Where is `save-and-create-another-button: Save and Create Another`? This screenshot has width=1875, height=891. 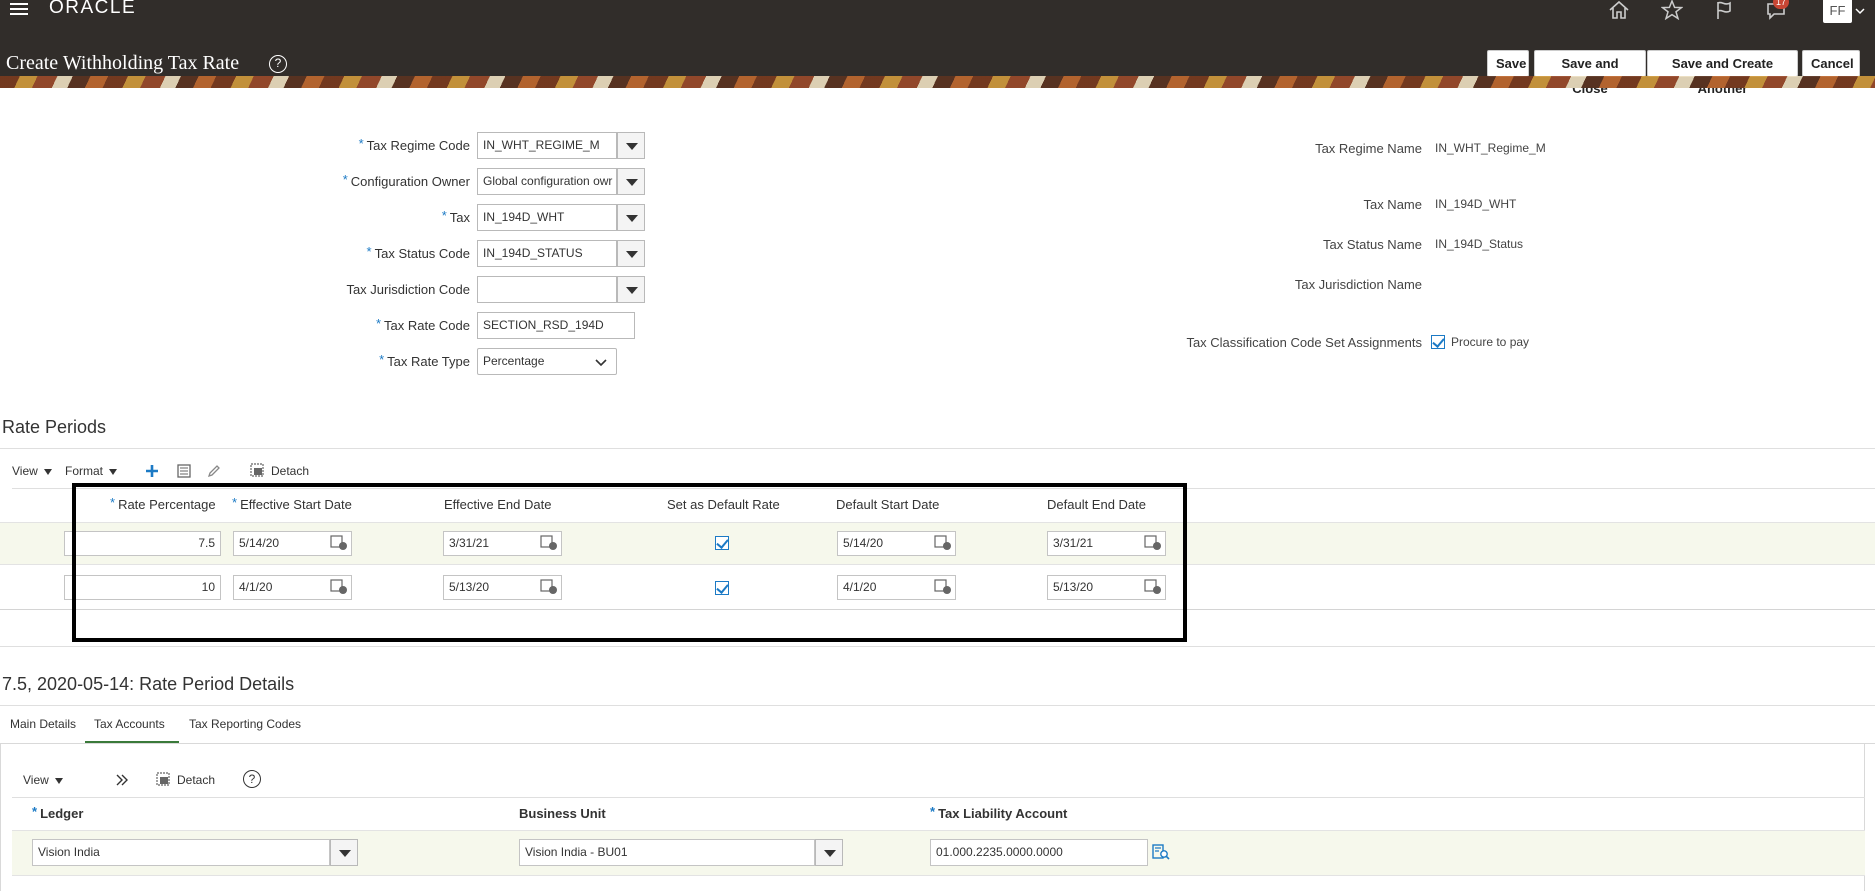
save-and-create-another-button: Save and Create Another is located at coordinates (1722, 73).